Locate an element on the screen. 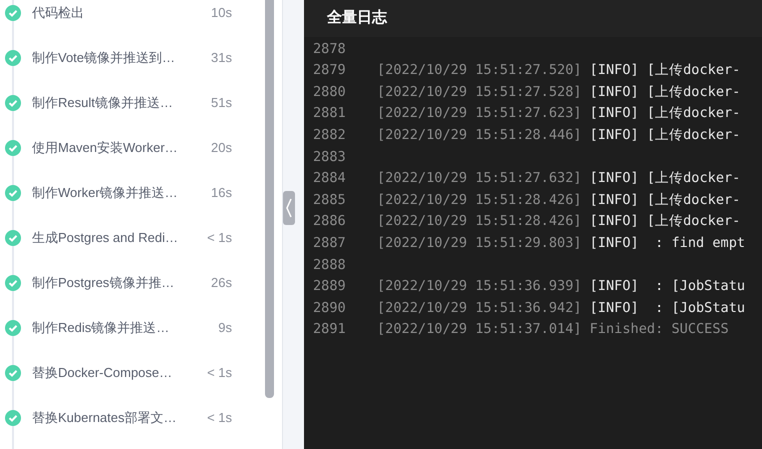  line-number: 2888 is located at coordinates (329, 265).